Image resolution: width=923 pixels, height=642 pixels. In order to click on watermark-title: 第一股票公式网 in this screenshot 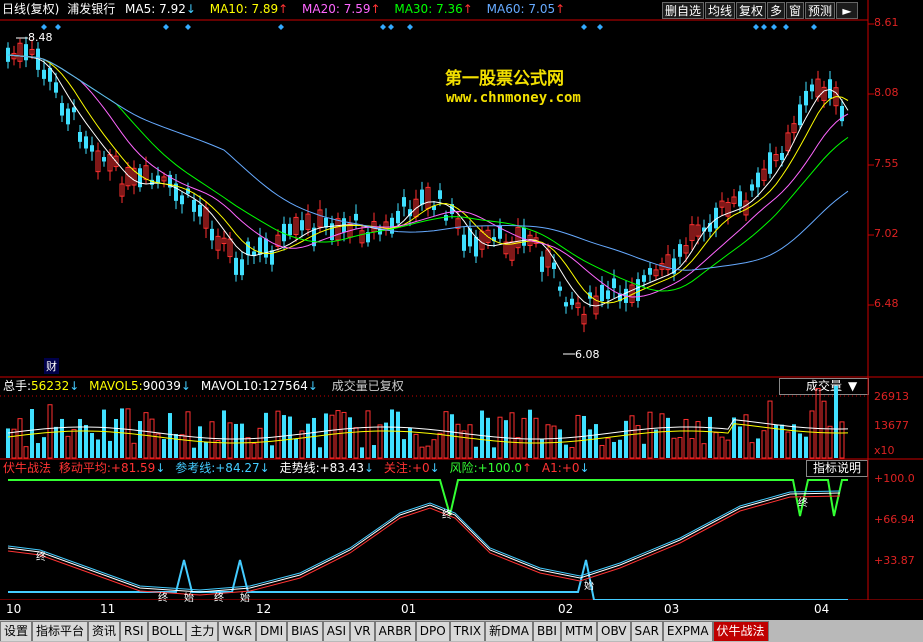, I will do `click(504, 79)`.